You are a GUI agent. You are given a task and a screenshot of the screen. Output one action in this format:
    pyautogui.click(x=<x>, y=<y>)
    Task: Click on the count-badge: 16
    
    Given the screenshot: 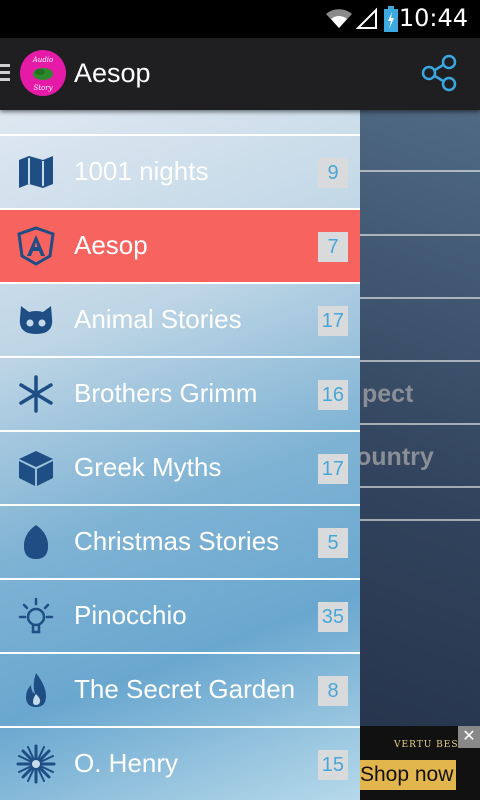 What is the action you would take?
    pyautogui.click(x=332, y=395)
    